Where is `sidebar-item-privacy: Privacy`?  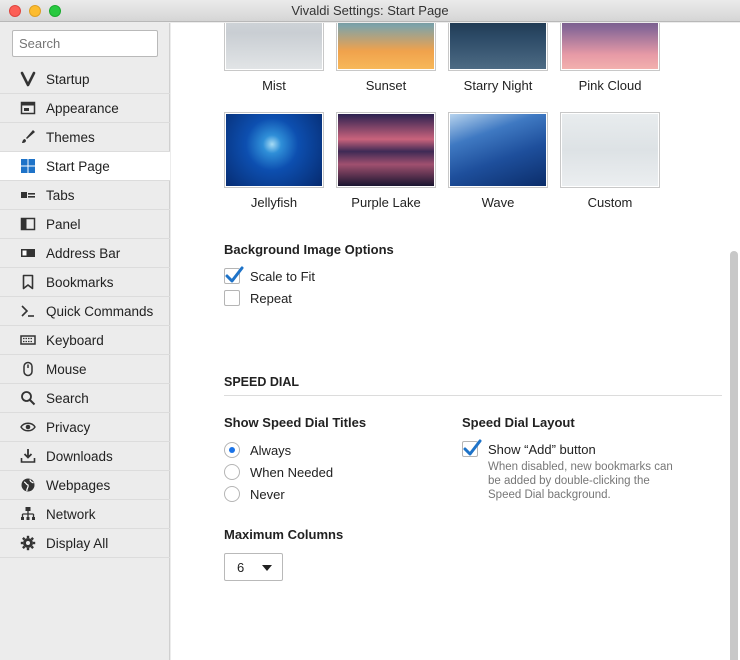
sidebar-item-privacy: Privacy is located at coordinates (85, 427).